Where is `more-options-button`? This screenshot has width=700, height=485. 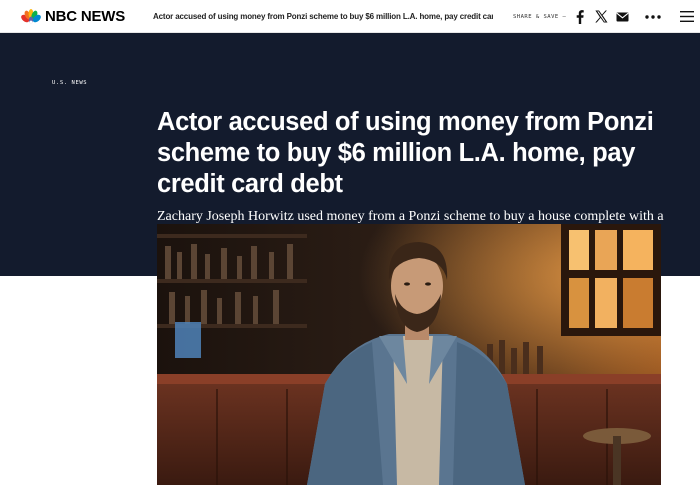 more-options-button is located at coordinates (653, 16).